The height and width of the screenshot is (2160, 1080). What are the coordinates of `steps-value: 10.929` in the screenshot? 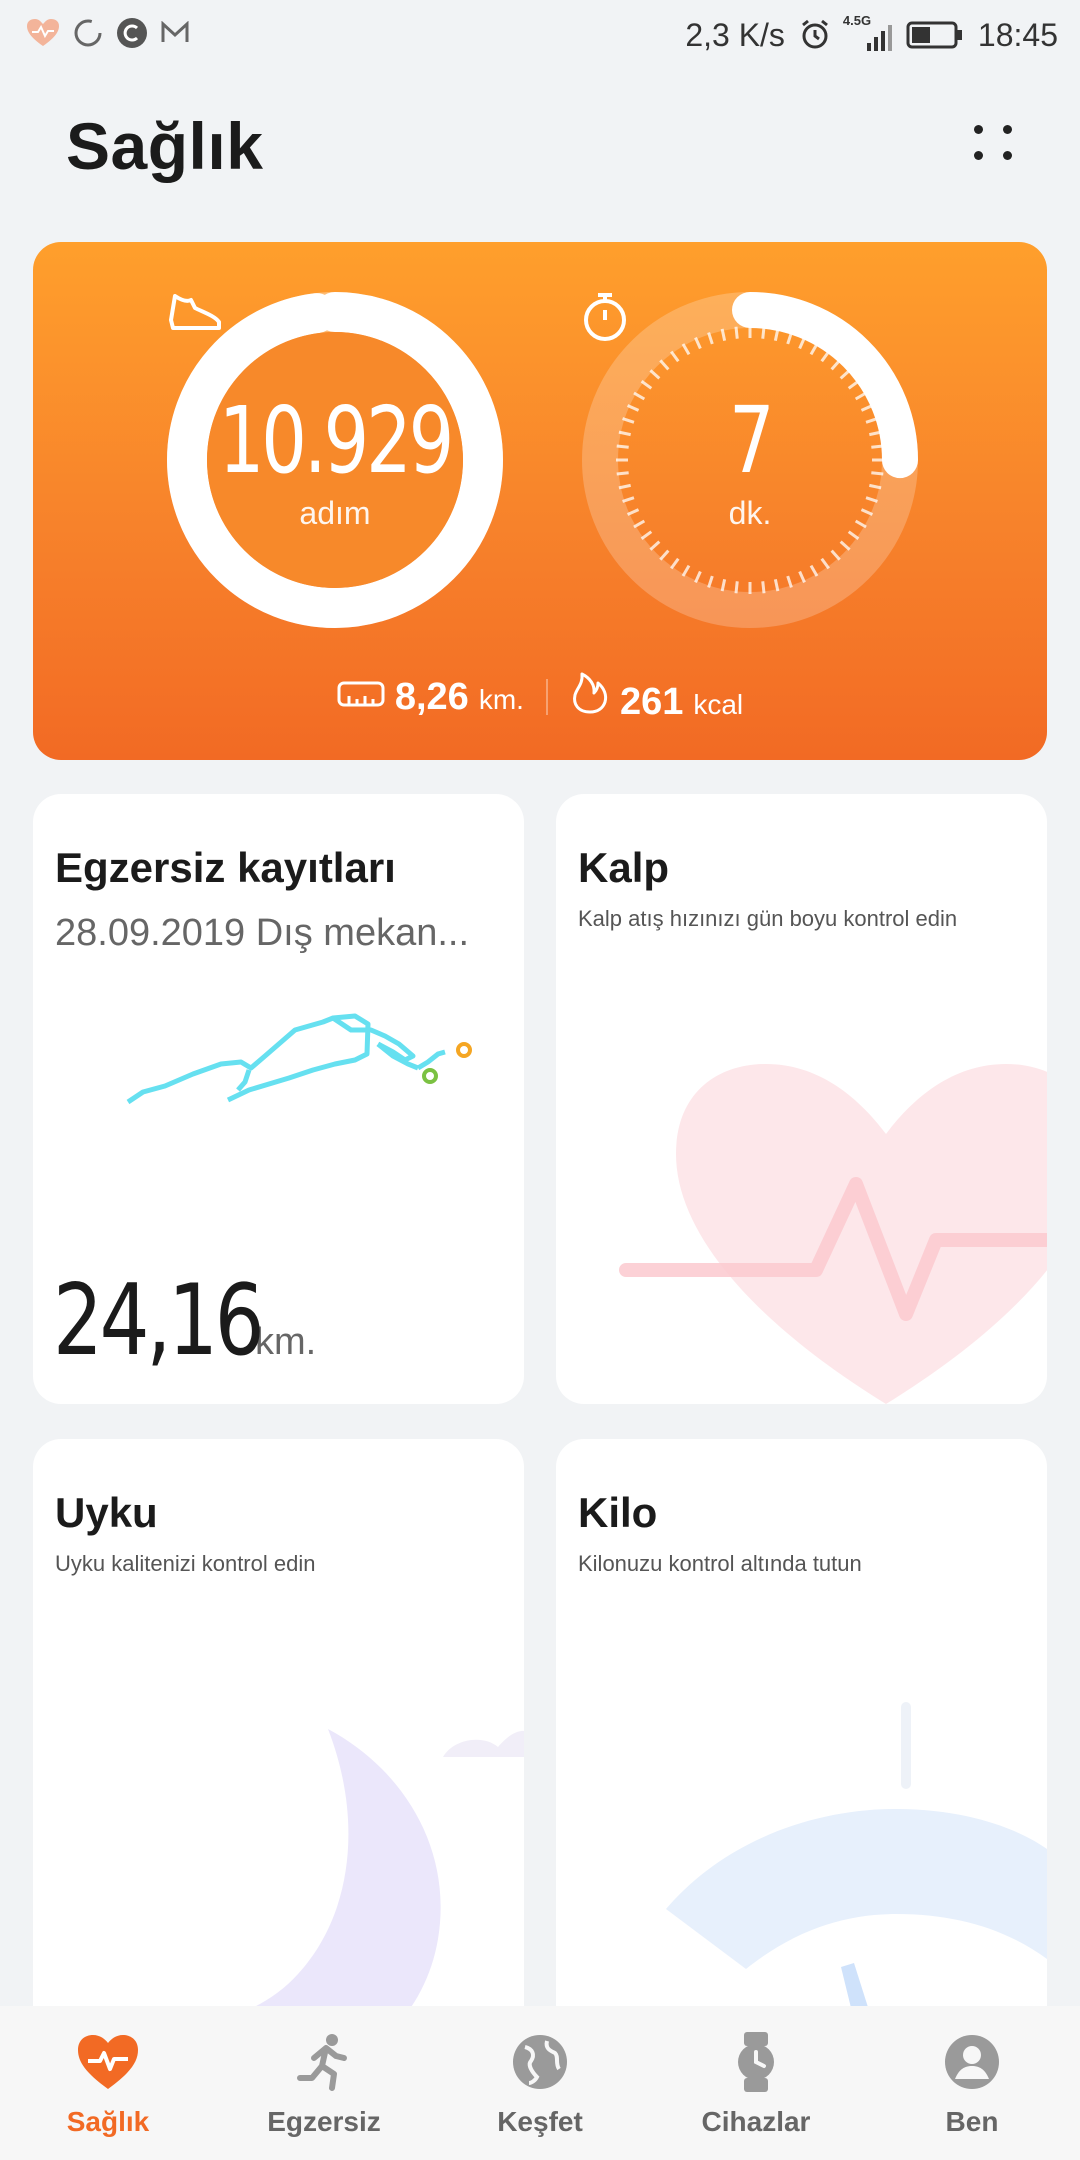 It's located at (336, 440).